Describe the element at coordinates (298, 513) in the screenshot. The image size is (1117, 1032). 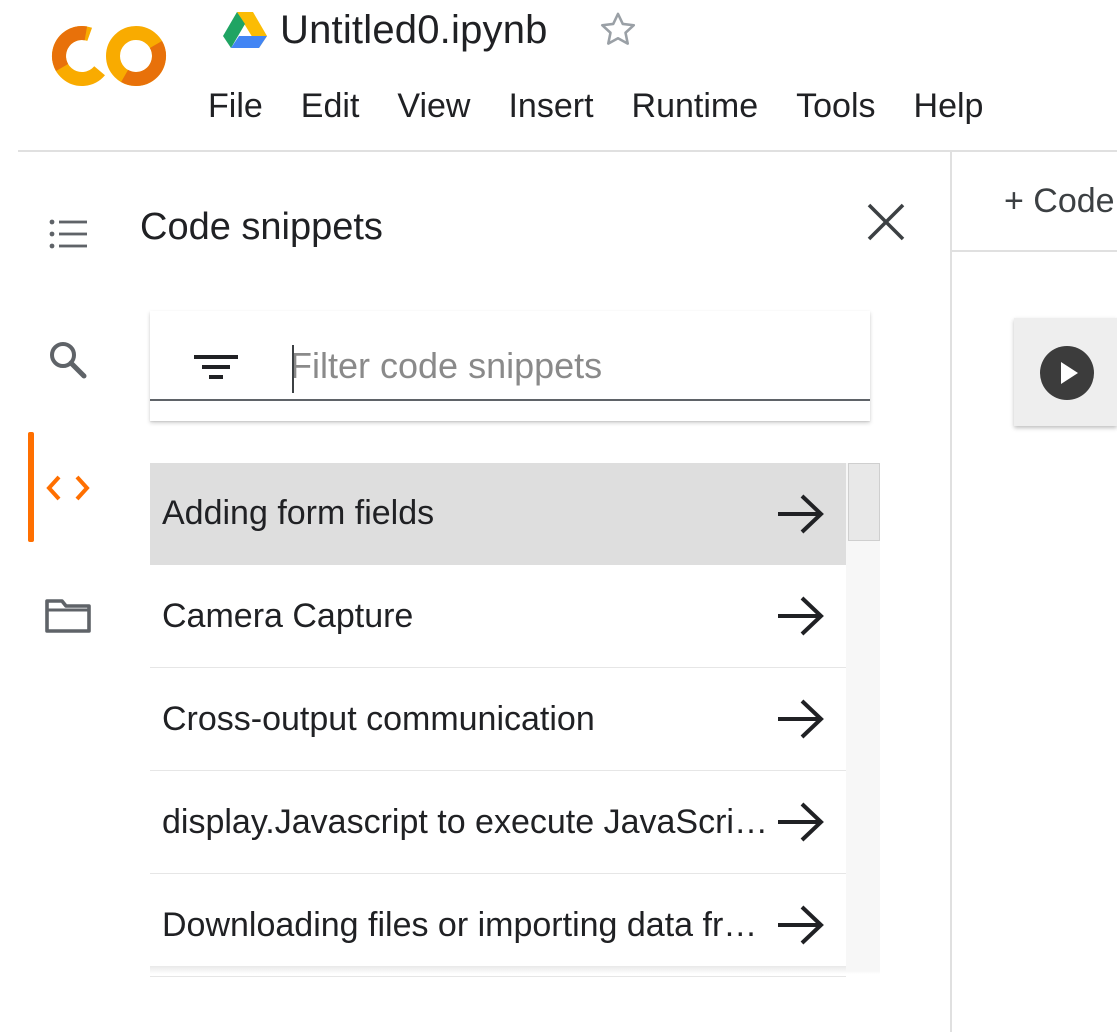
I see `snippet-label: Adding form fields` at that location.